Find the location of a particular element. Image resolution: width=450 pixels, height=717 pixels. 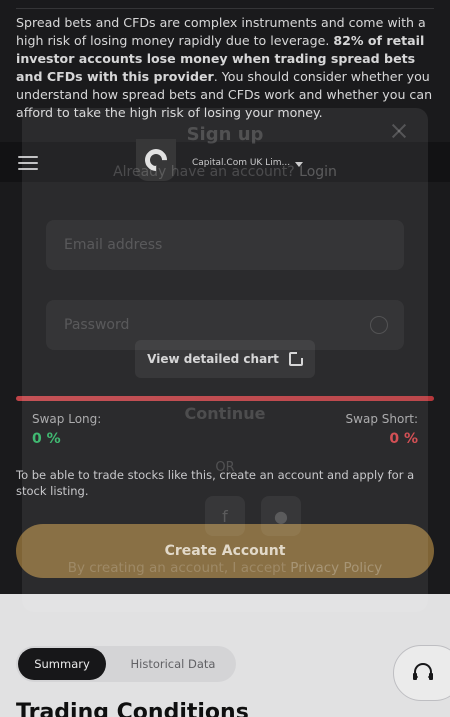

login-link: Login is located at coordinates (318, 172).